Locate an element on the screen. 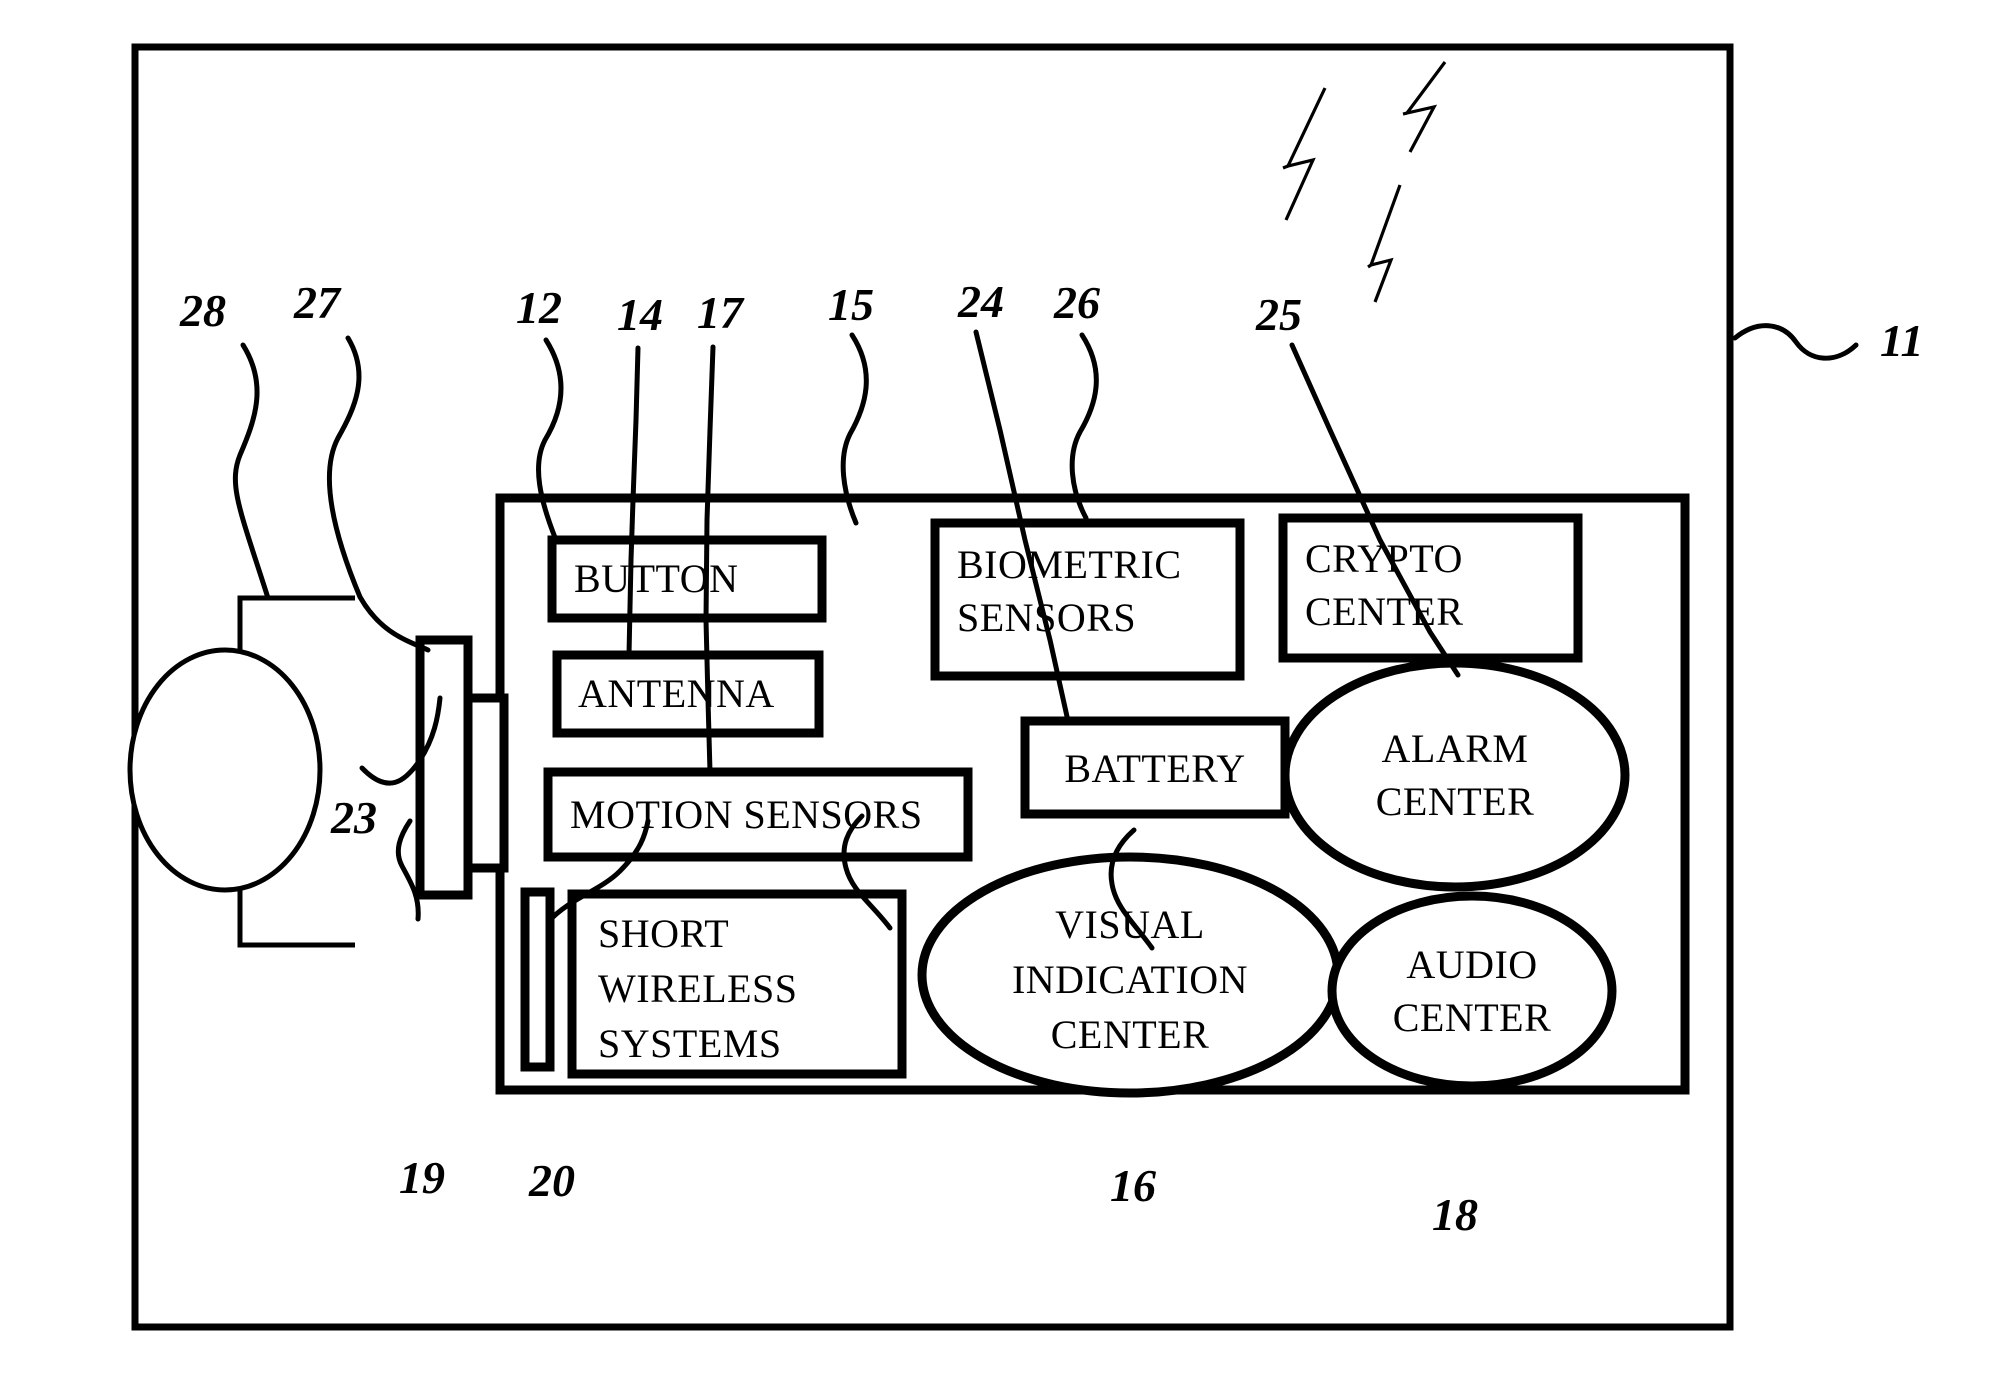 The width and height of the screenshot is (2006, 1391). ref-numeral-24: 24 is located at coordinates (981, 301).